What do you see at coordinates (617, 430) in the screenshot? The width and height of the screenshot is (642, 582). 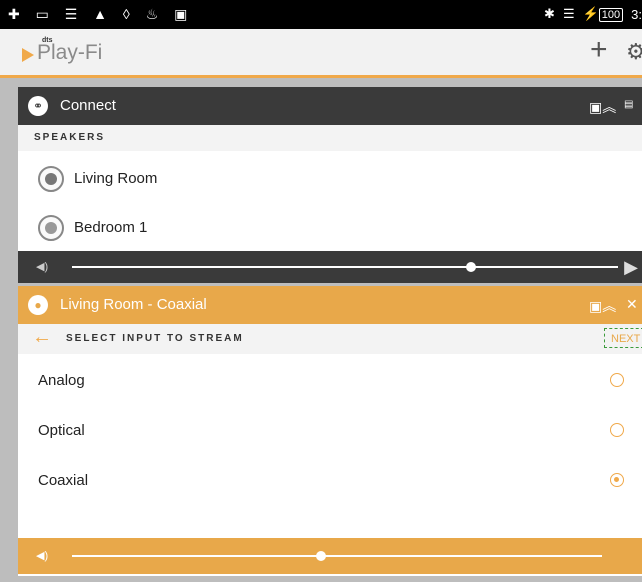 I see `radio-optical` at bounding box center [617, 430].